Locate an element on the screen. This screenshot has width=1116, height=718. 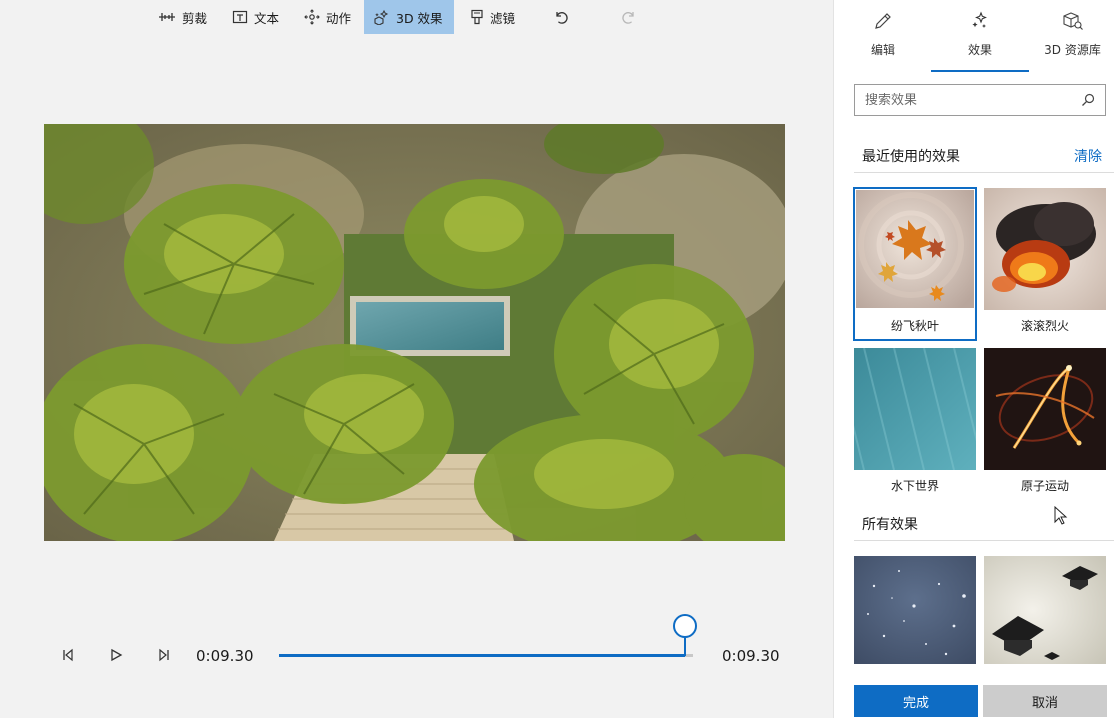
trim-label: 剪裁 is located at coordinates (195, 18).